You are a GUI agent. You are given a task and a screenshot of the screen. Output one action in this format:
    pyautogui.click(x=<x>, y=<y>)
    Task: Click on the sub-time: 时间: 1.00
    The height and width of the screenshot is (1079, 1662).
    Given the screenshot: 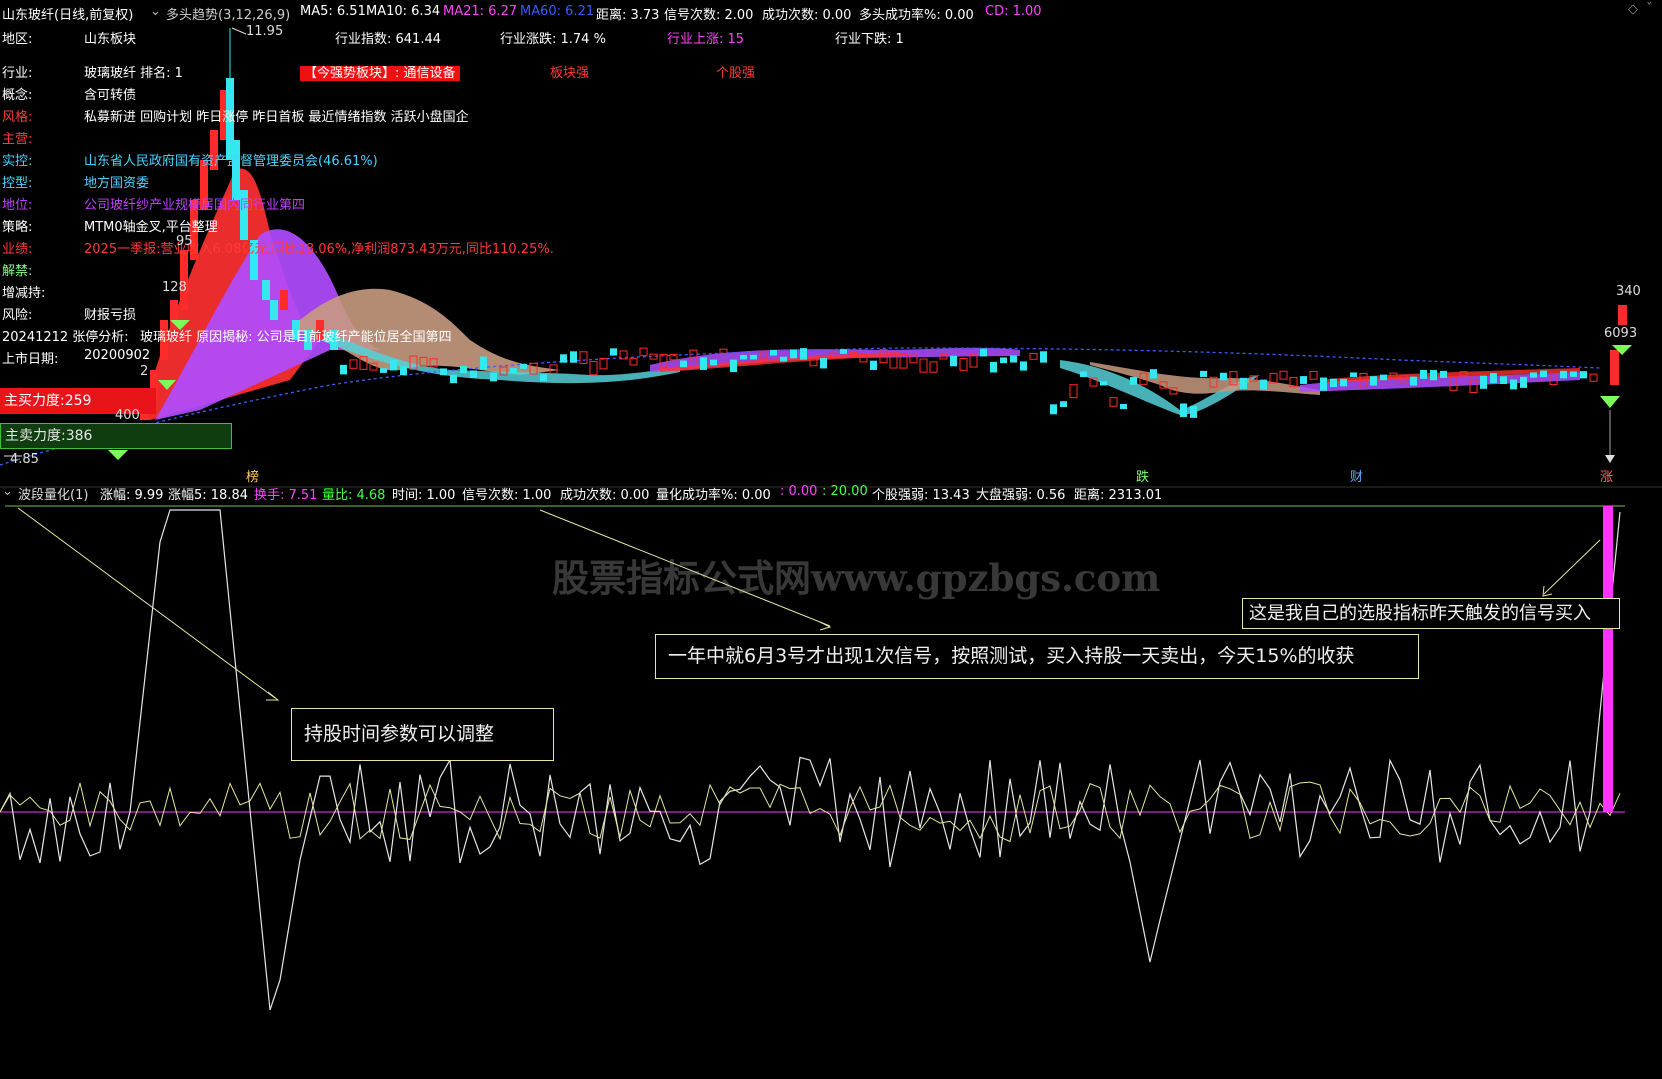 What is the action you would take?
    pyautogui.click(x=424, y=495)
    